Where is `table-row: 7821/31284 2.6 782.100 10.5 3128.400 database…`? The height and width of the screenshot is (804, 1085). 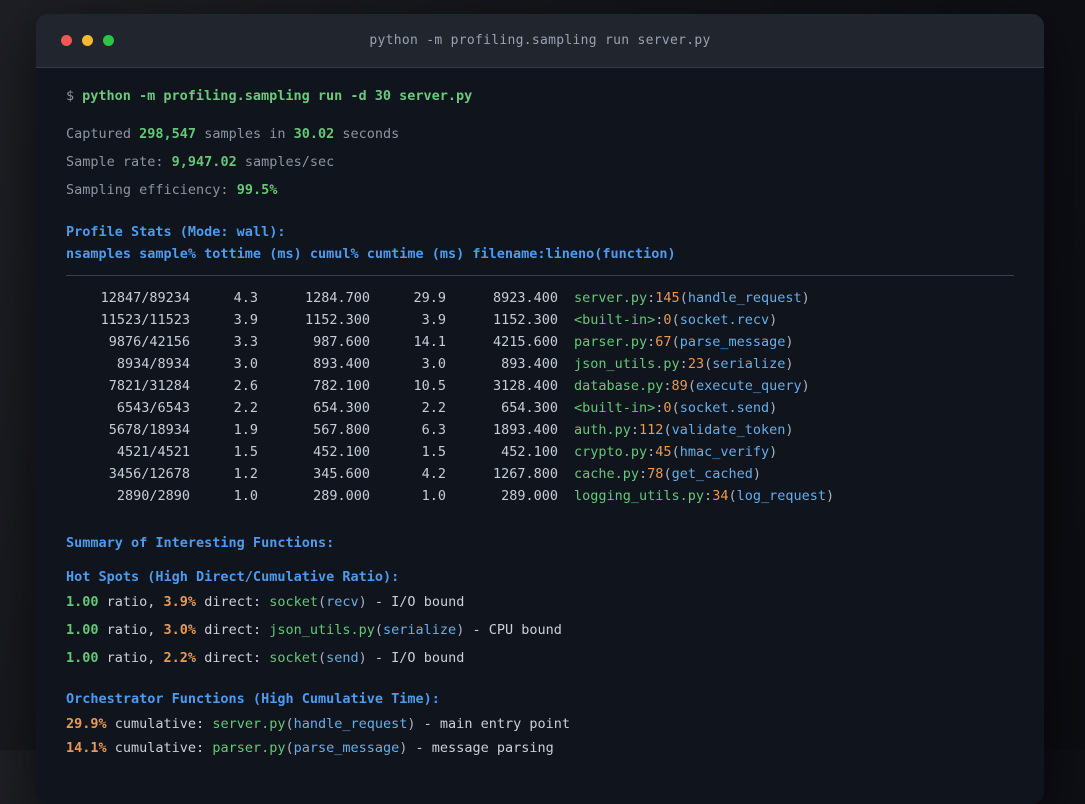
table-row: 7821/31284 2.6 782.100 10.5 3128.400 database… is located at coordinates (540, 386).